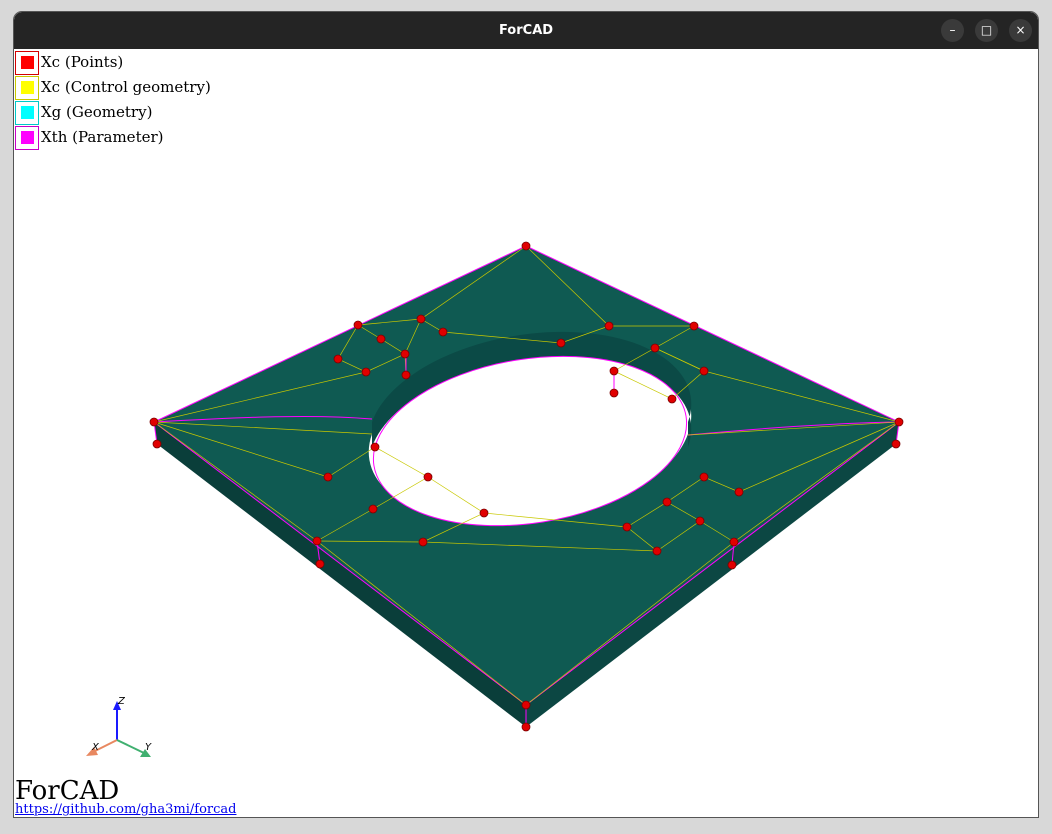 The image size is (1052, 834). Describe the element at coordinates (119, 726) in the screenshot. I see `axes-triad: Z X Y` at that location.